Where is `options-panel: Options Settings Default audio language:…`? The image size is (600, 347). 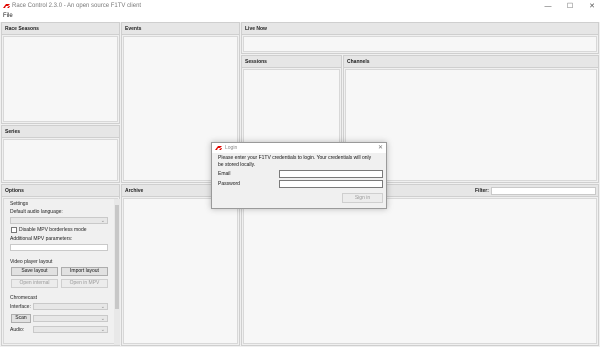
options-panel: Options Settings Default audio language:… is located at coordinates (60, 265).